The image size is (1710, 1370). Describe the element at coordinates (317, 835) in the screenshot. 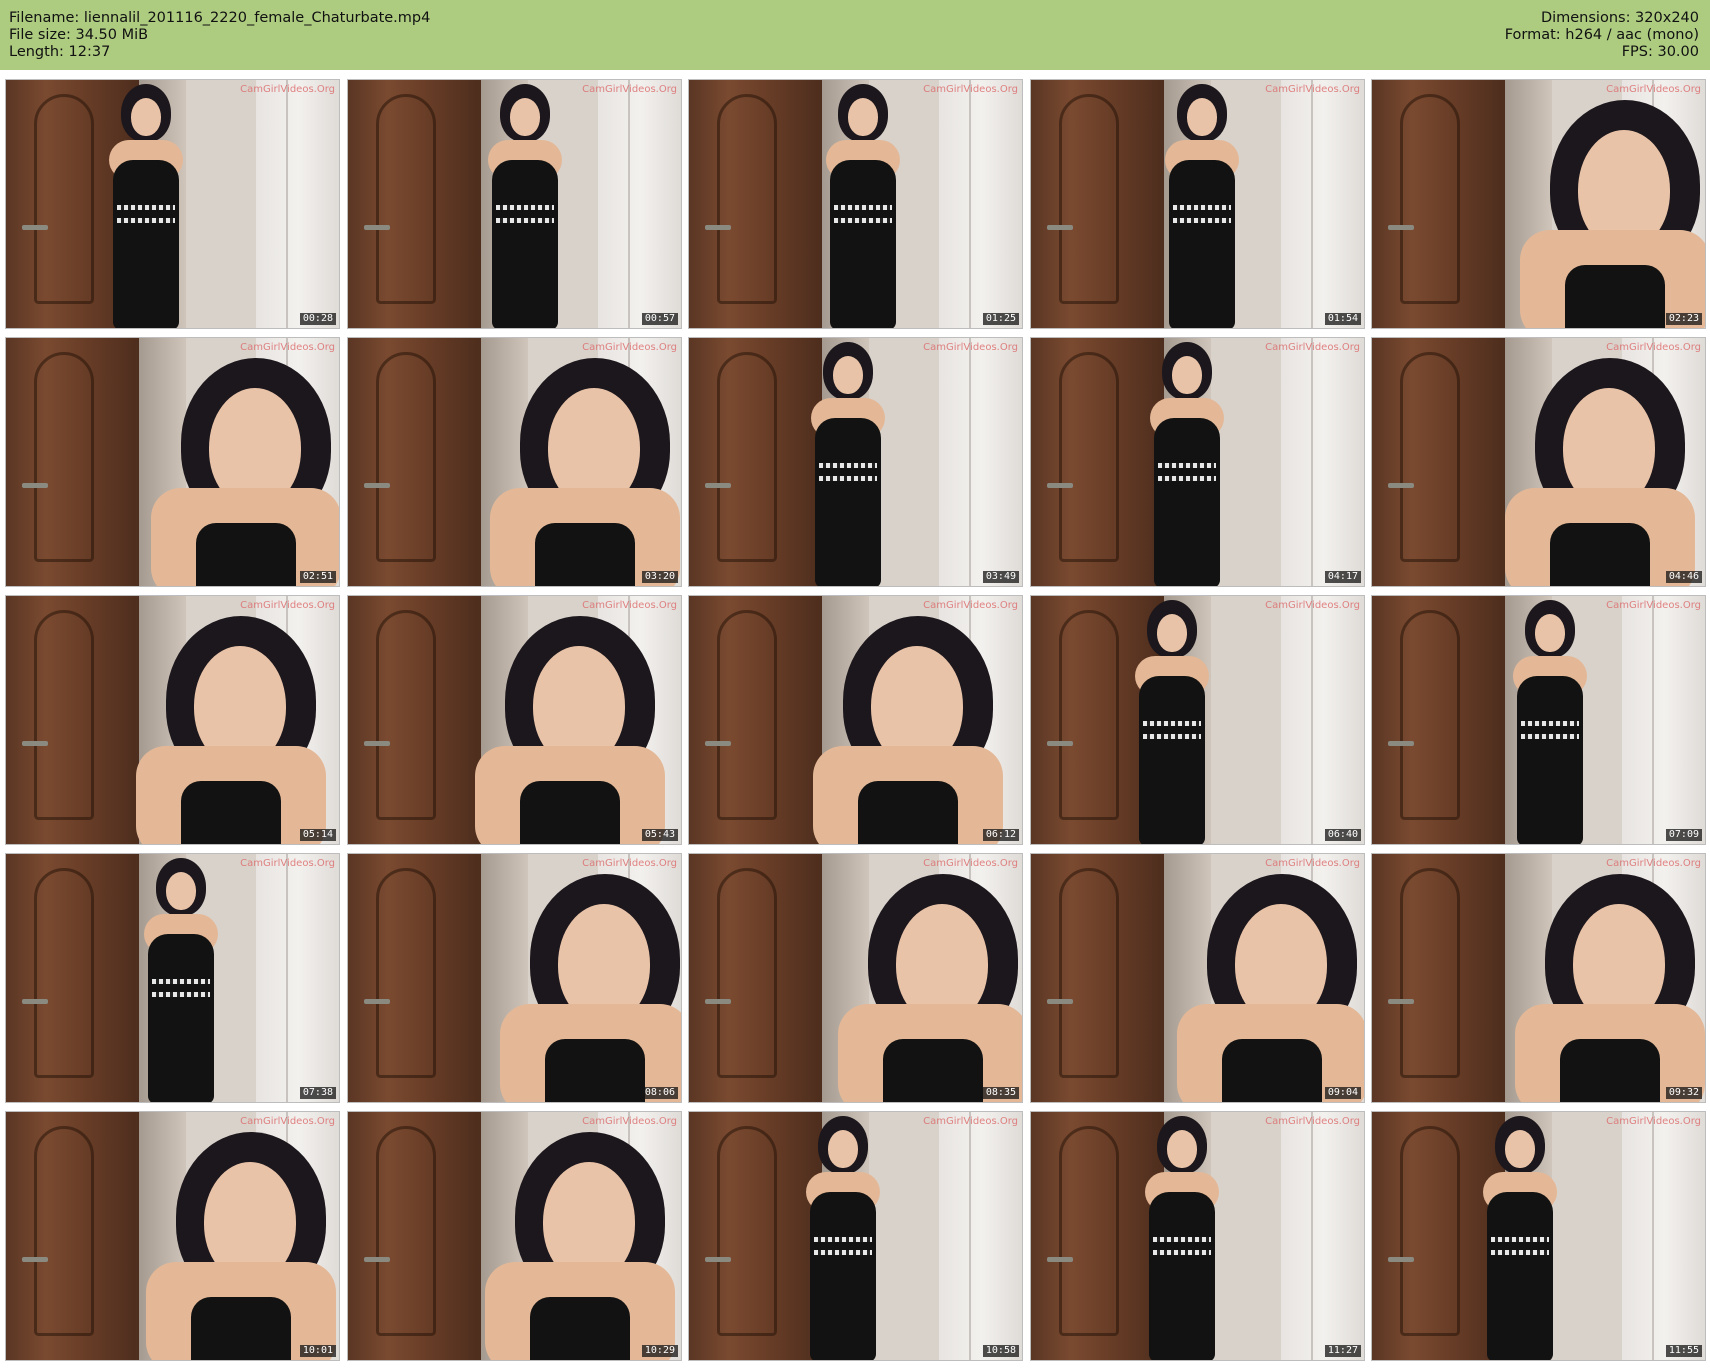

I see `timestamp-label: 05:14` at that location.